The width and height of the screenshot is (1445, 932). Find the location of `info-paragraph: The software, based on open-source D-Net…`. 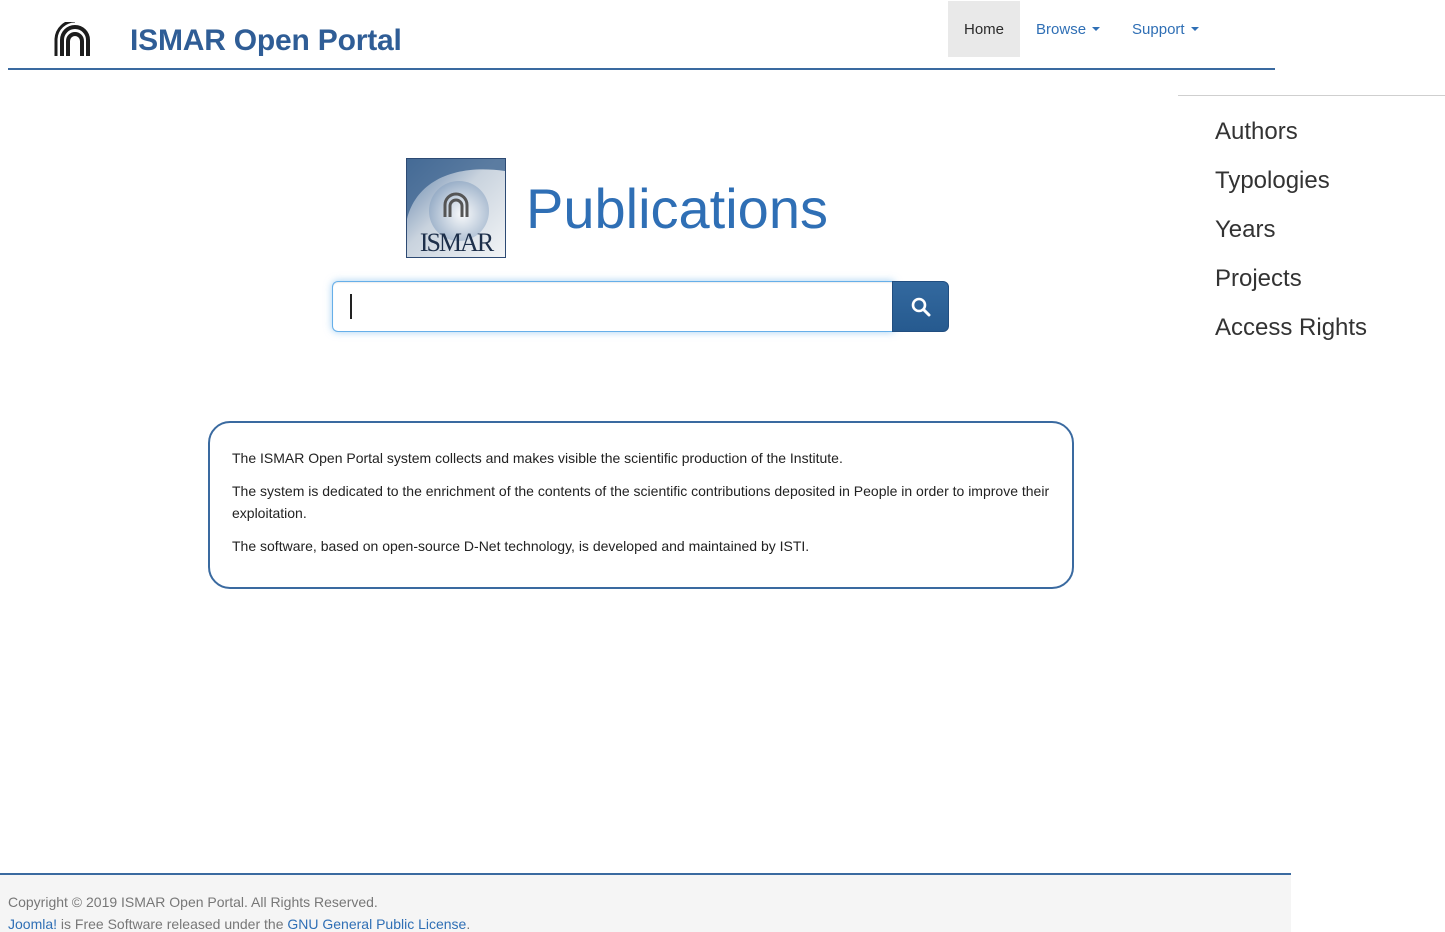

info-paragraph: The software, based on open-source D-Net… is located at coordinates (521, 546).